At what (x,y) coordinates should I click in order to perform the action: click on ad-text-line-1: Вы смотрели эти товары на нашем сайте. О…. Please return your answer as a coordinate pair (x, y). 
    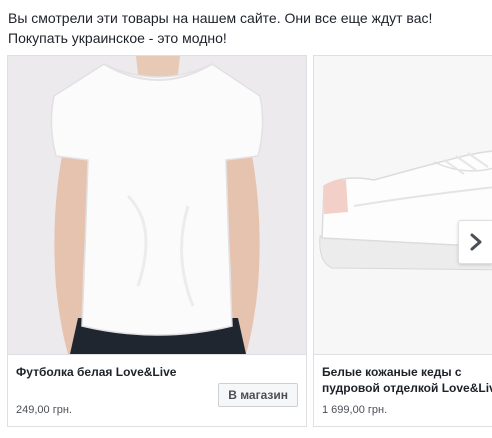
    Looking at the image, I should click on (220, 18).